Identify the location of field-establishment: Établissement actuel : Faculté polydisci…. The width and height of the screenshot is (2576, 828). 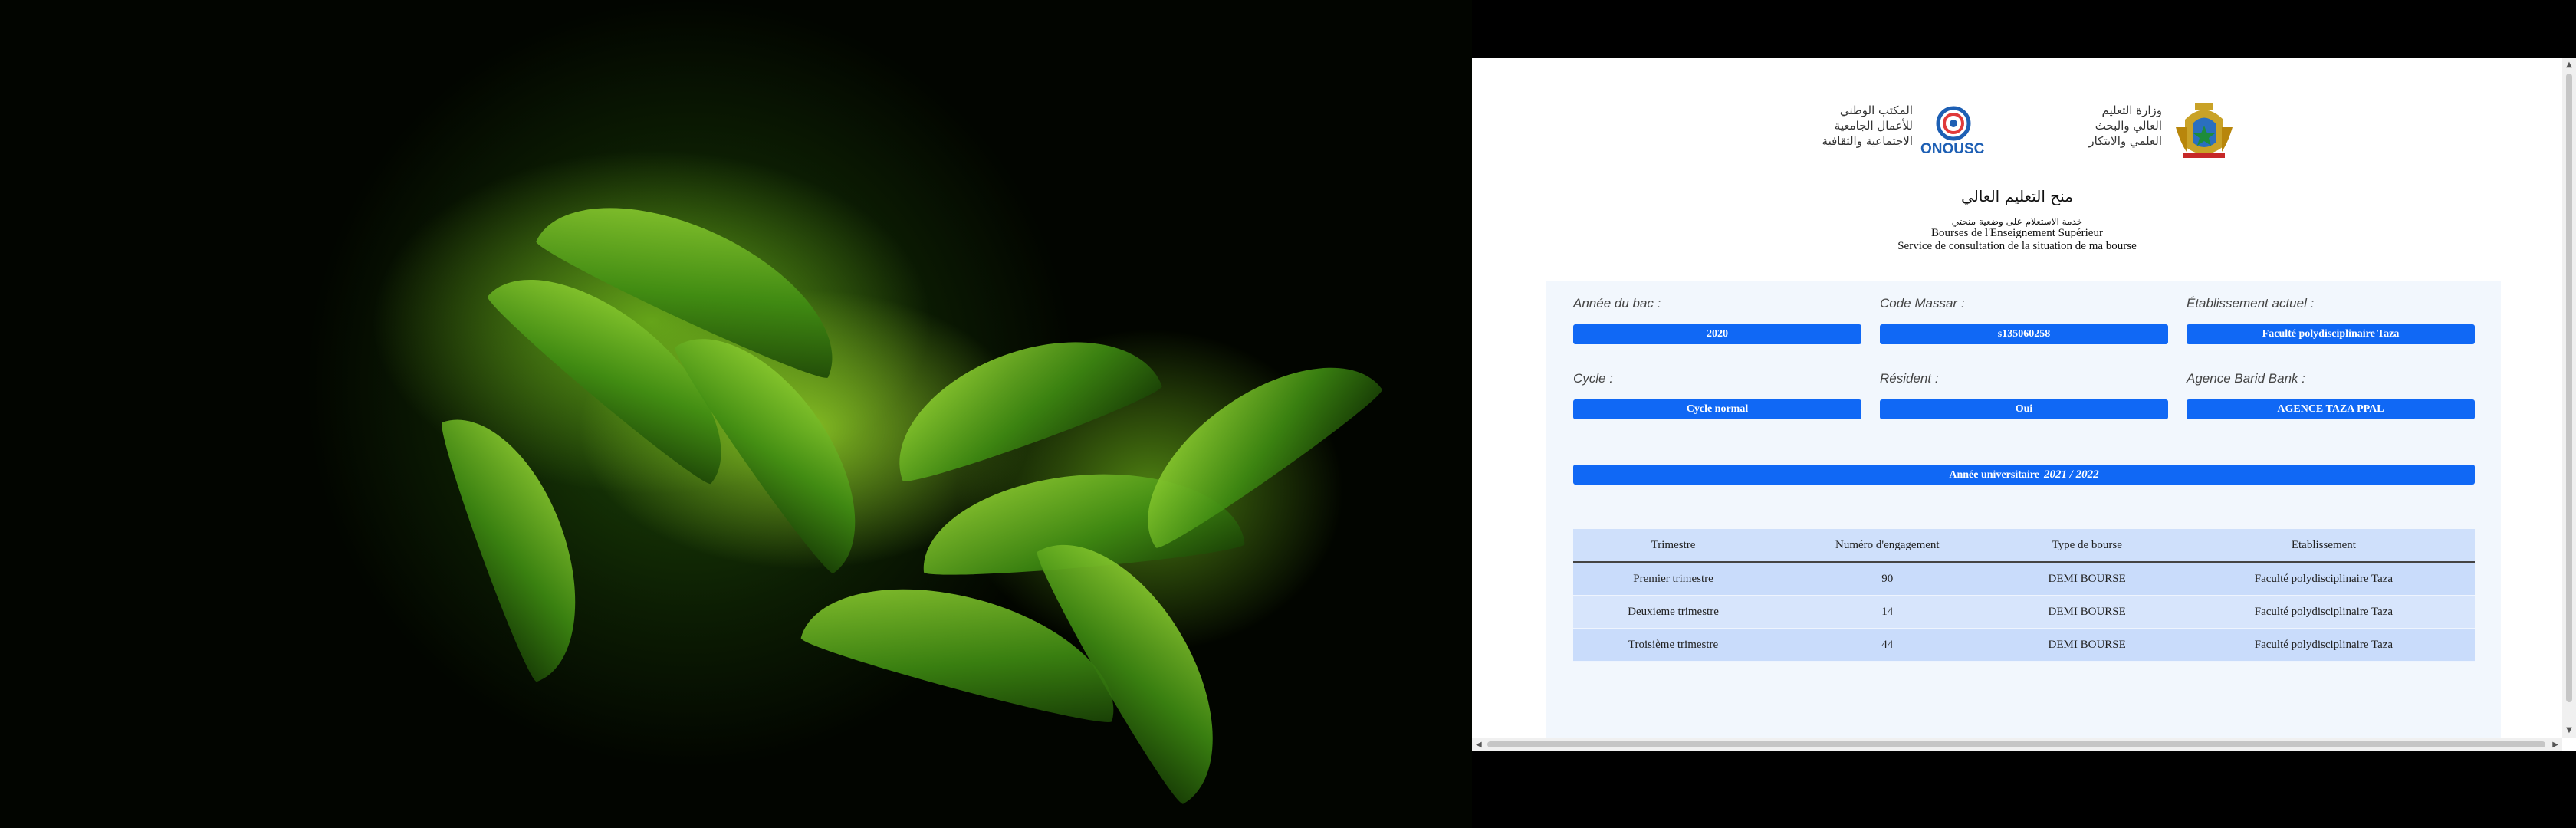
(2331, 320).